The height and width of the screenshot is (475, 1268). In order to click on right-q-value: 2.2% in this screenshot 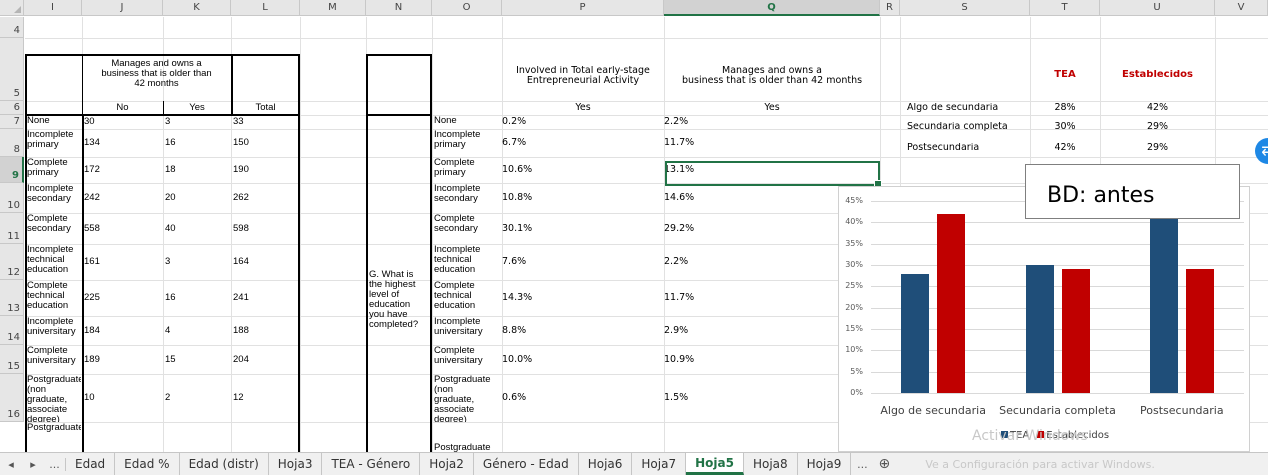, I will do `click(676, 121)`.